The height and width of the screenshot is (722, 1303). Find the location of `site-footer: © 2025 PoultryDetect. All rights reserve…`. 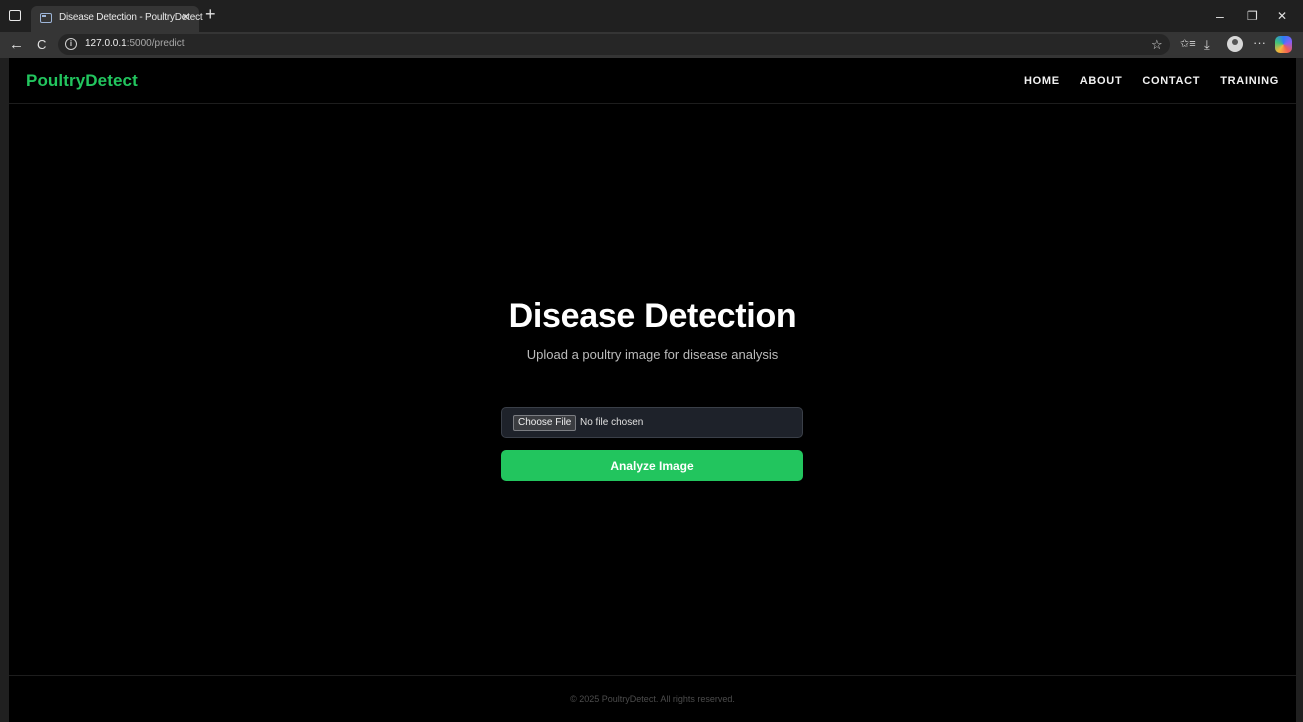

site-footer: © 2025 PoultryDetect. All rights reserve… is located at coordinates (652, 698).